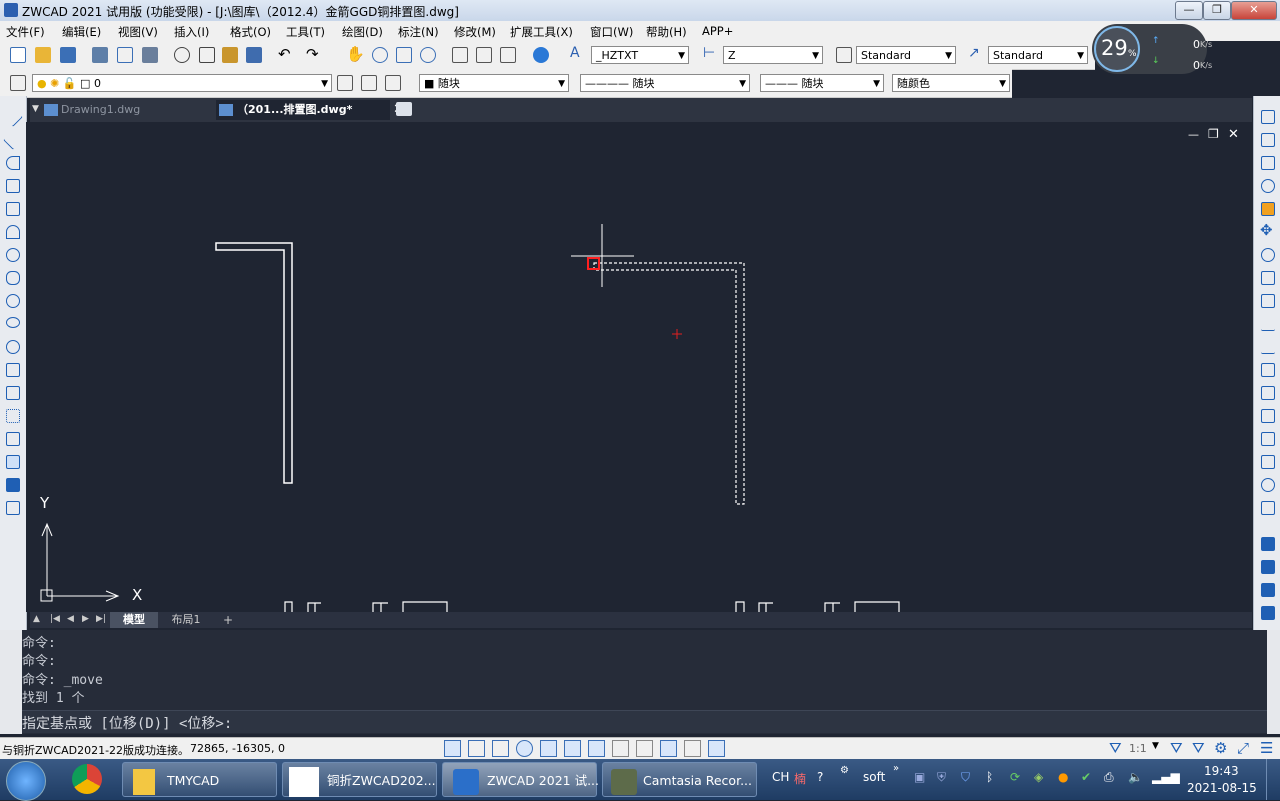 Image resolution: width=1280 pixels, height=801 pixels. Describe the element at coordinates (906, 55) in the screenshot. I see `table-style-select: Standard ▼` at that location.